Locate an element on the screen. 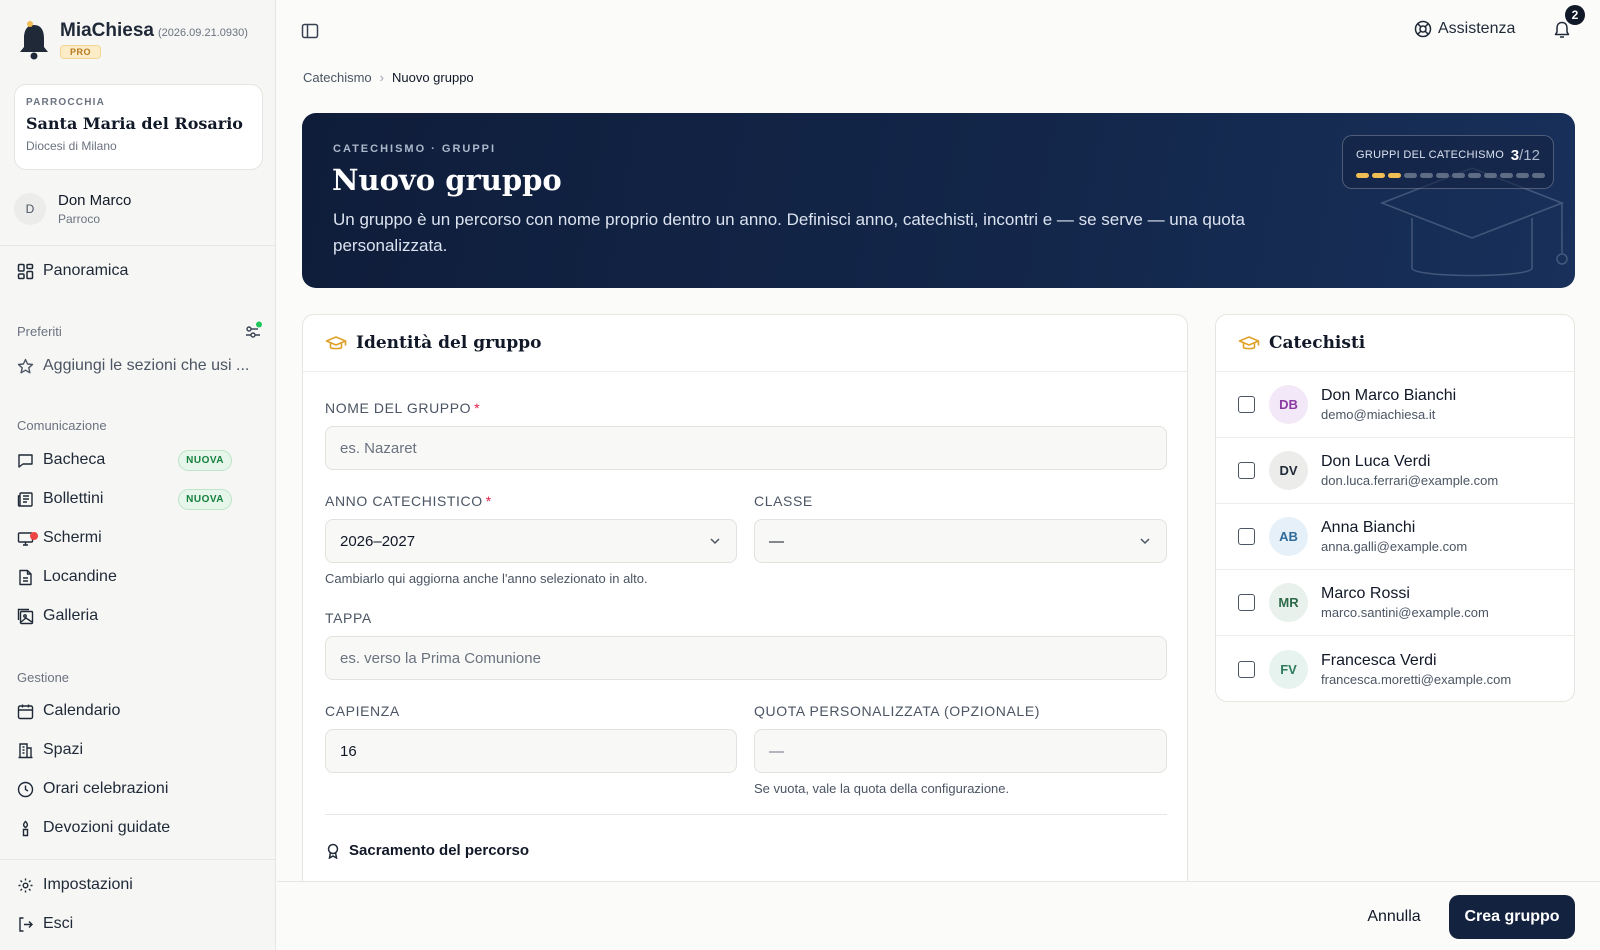 The width and height of the screenshot is (1600, 950). page-title: Nuovo gruppo is located at coordinates (447, 180).